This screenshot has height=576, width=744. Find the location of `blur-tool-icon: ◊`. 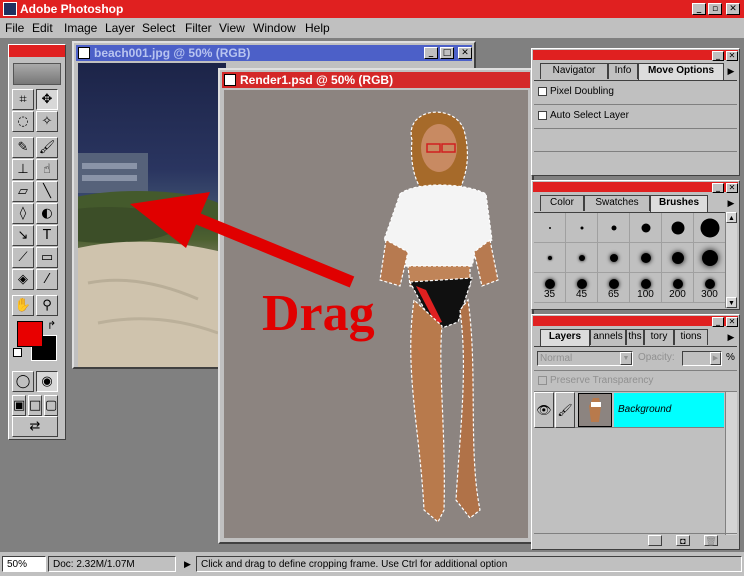

blur-tool-icon: ◊ is located at coordinates (23, 213).